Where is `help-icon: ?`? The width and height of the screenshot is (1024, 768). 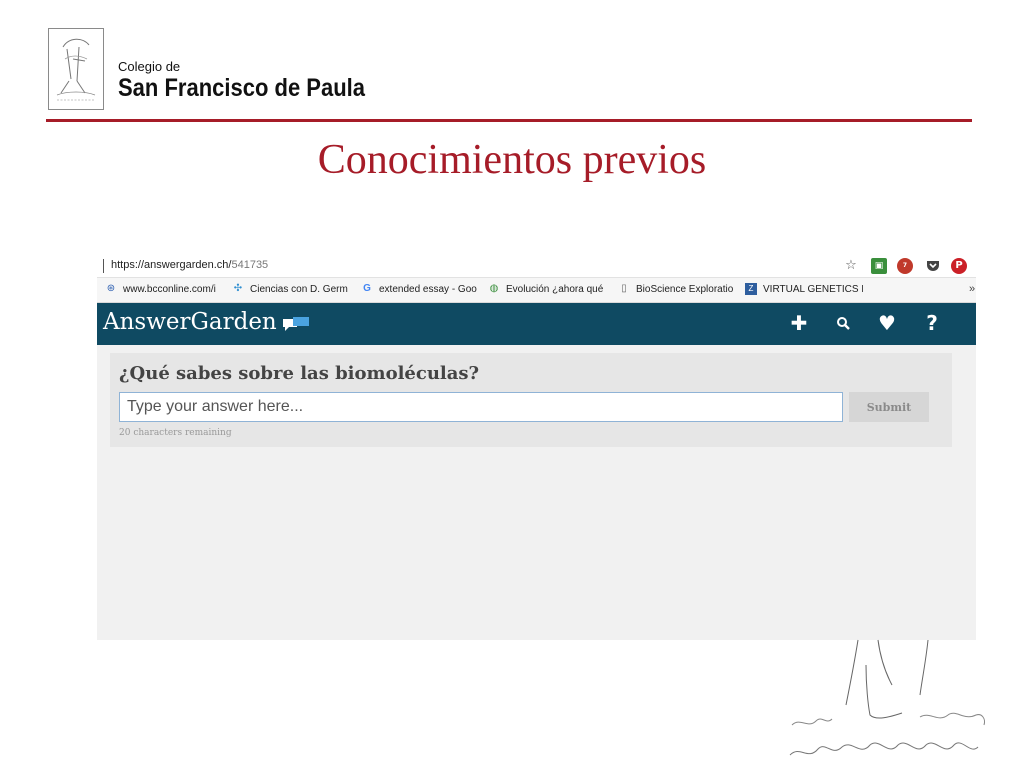 help-icon: ? is located at coordinates (932, 323).